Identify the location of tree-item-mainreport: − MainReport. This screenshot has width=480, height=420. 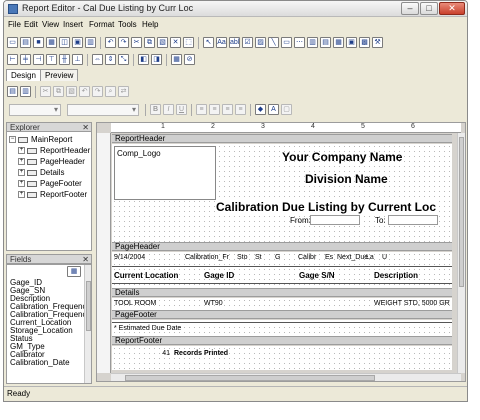
(49, 140).